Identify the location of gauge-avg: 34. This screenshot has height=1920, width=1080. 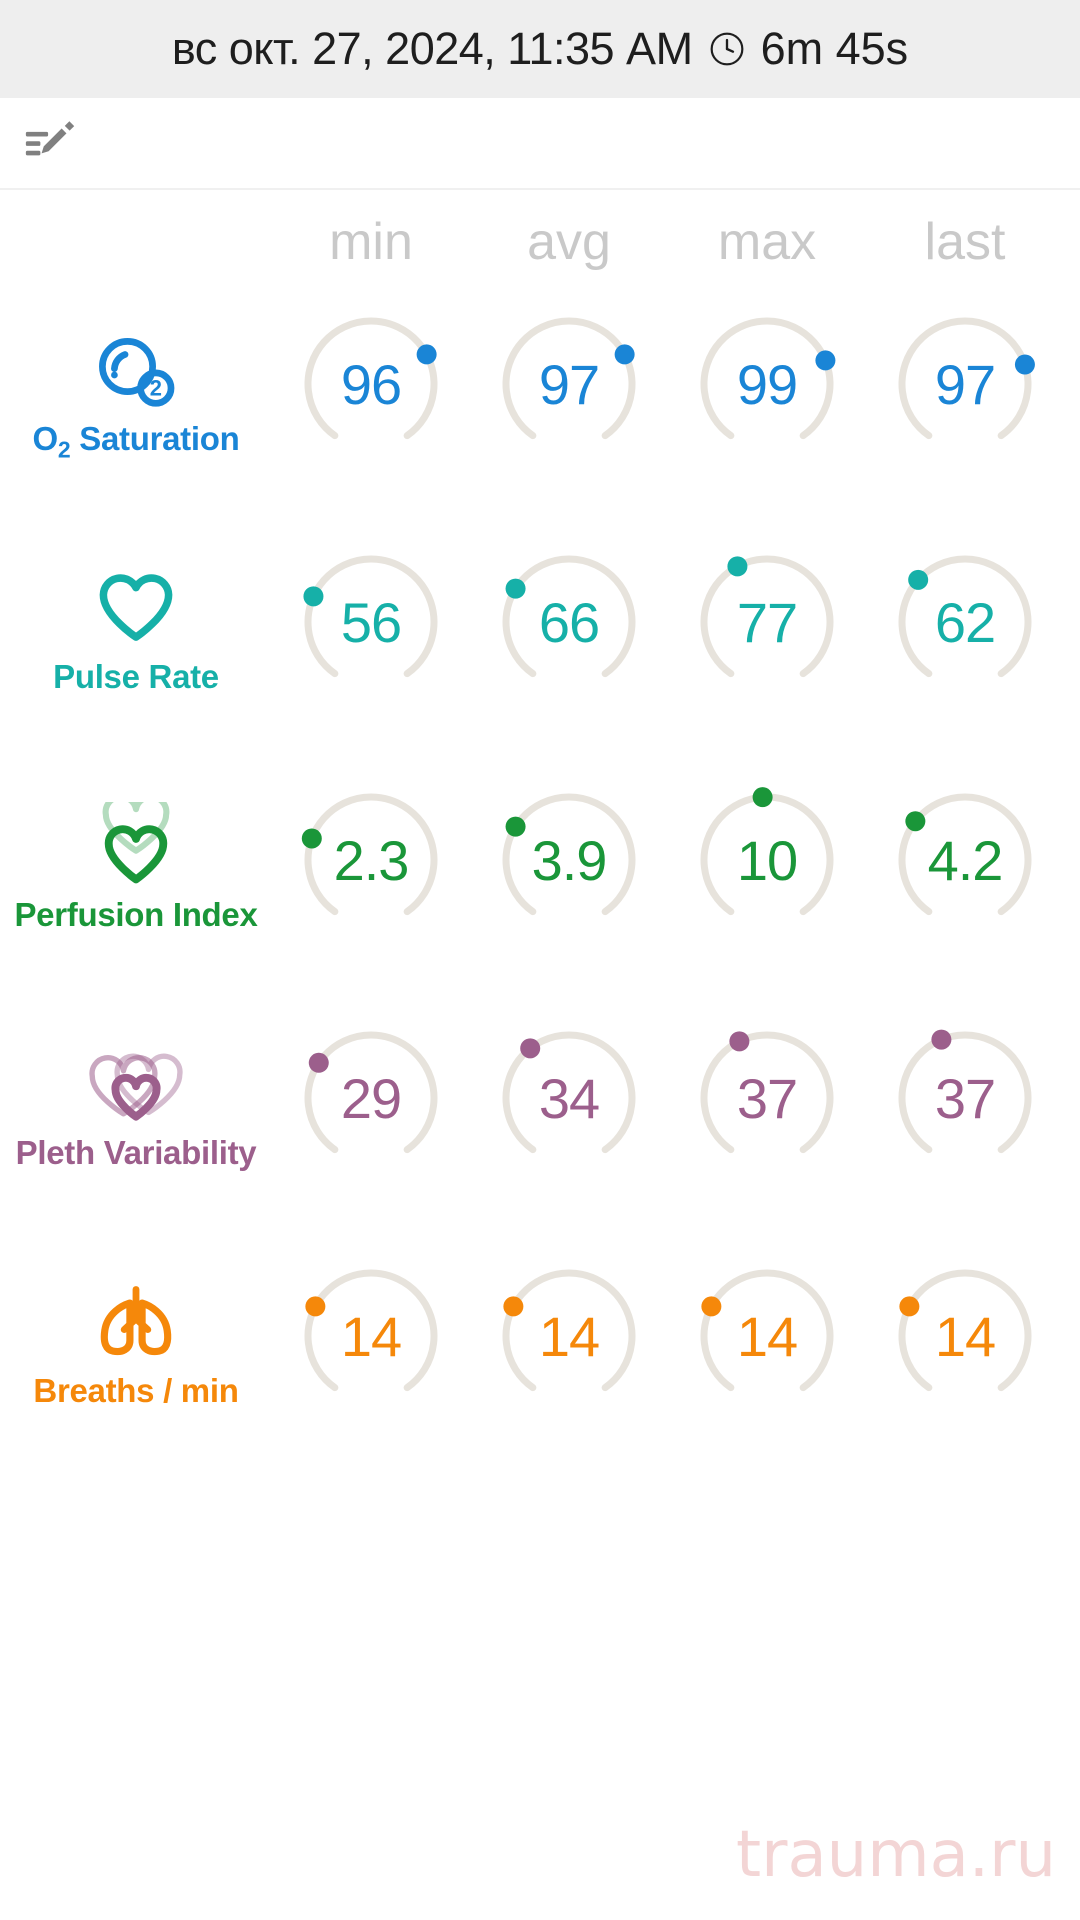
(569, 1098).